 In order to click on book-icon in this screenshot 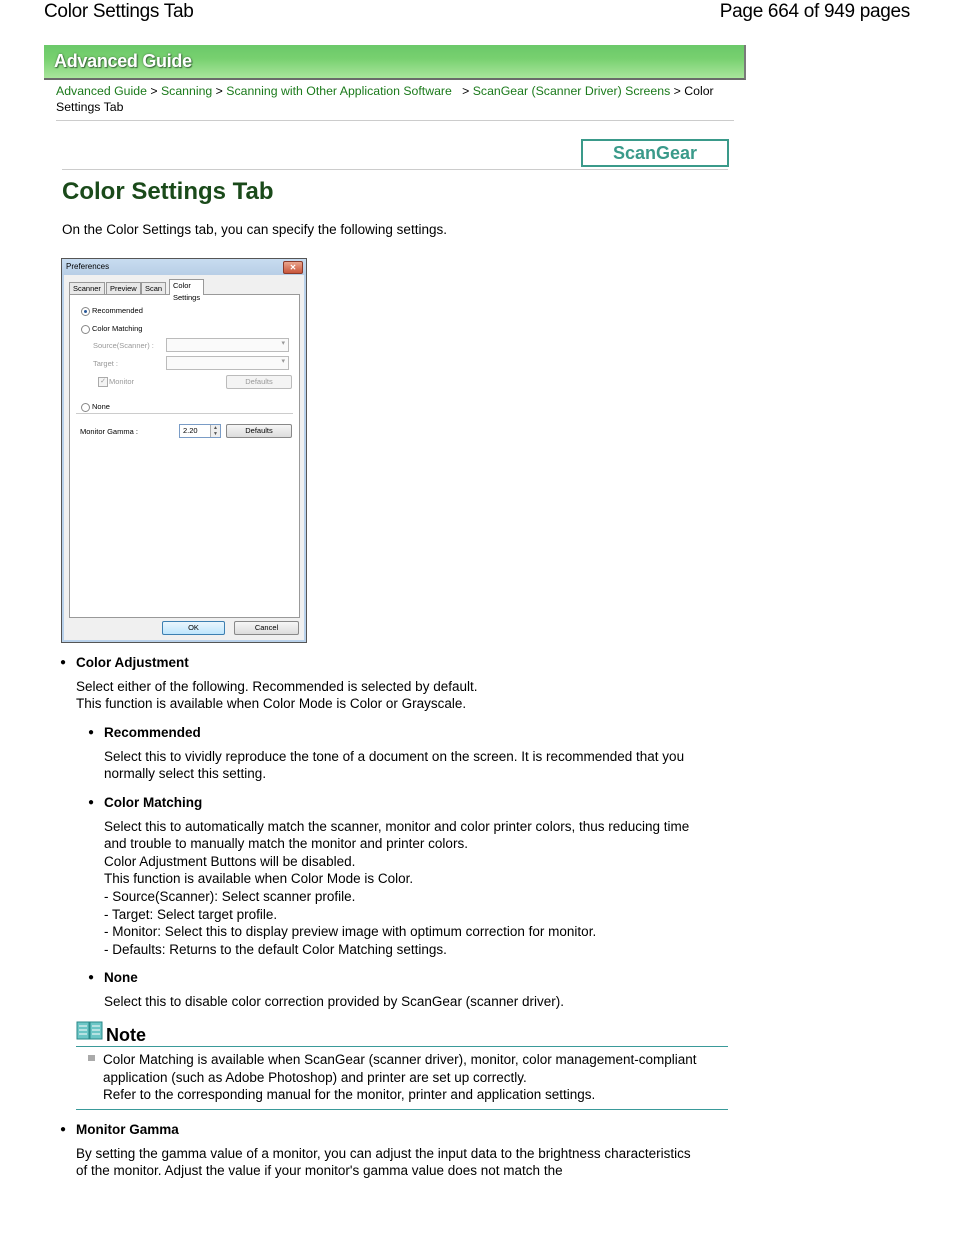, I will do `click(89, 1030)`.